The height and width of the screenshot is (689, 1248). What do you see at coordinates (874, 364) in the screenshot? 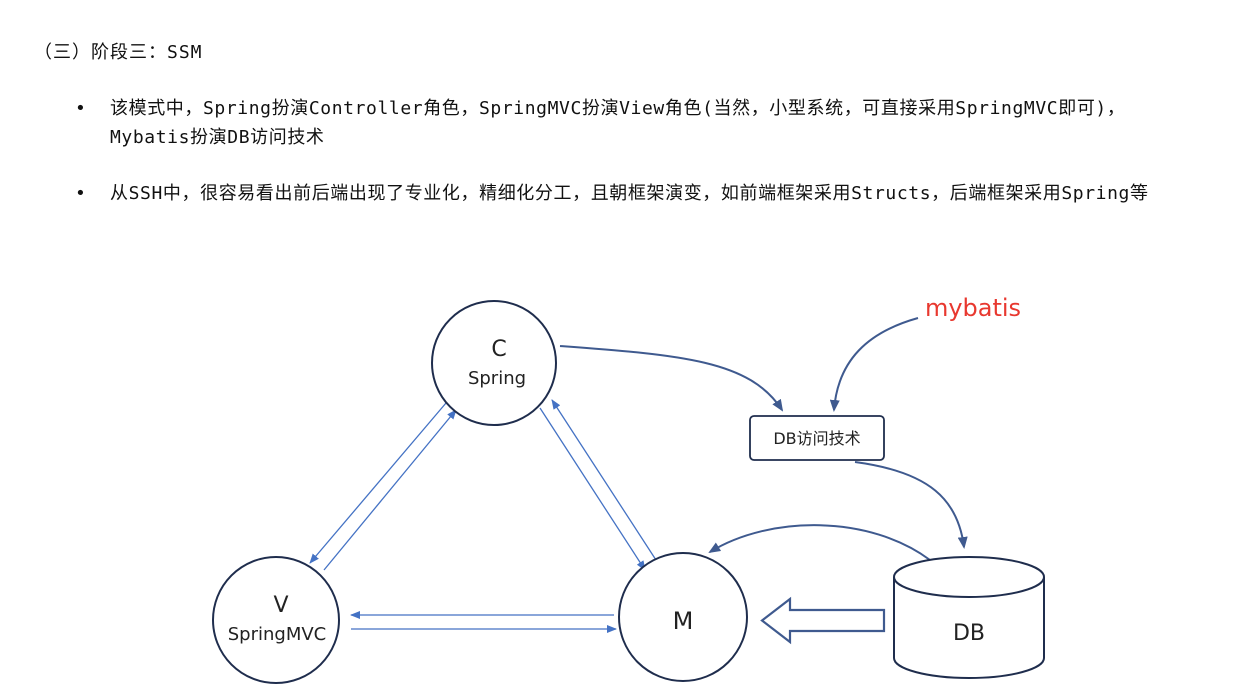
I see `mybatis-to-db-access-arrow` at bounding box center [874, 364].